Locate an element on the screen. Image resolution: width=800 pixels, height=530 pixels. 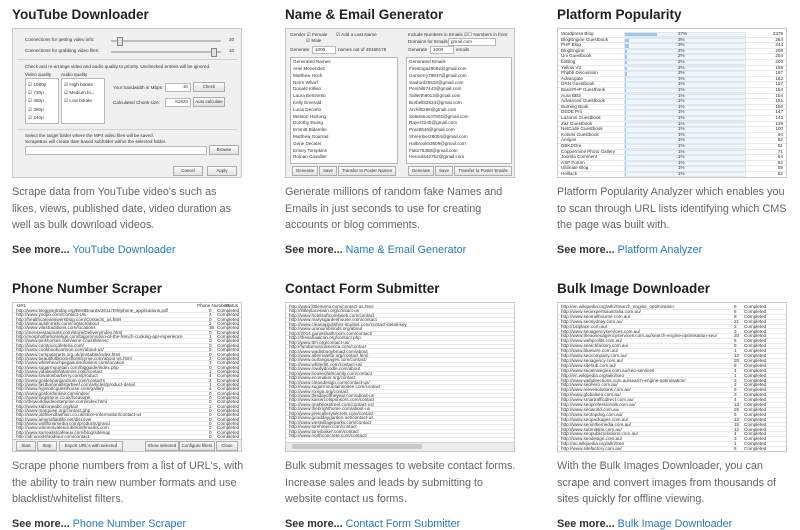
folder-path-input is located at coordinates (116, 150).